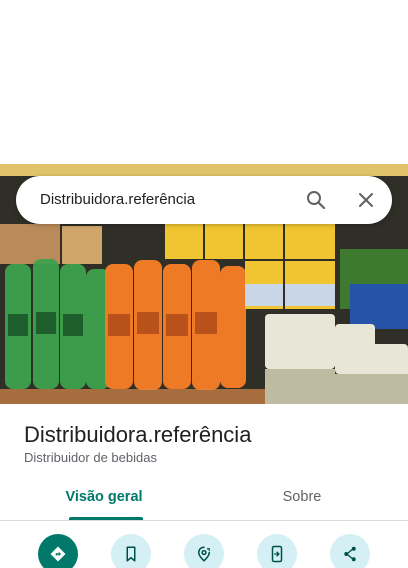  I want to click on search-query-text: Distribuidora.referência, so click(117, 199).